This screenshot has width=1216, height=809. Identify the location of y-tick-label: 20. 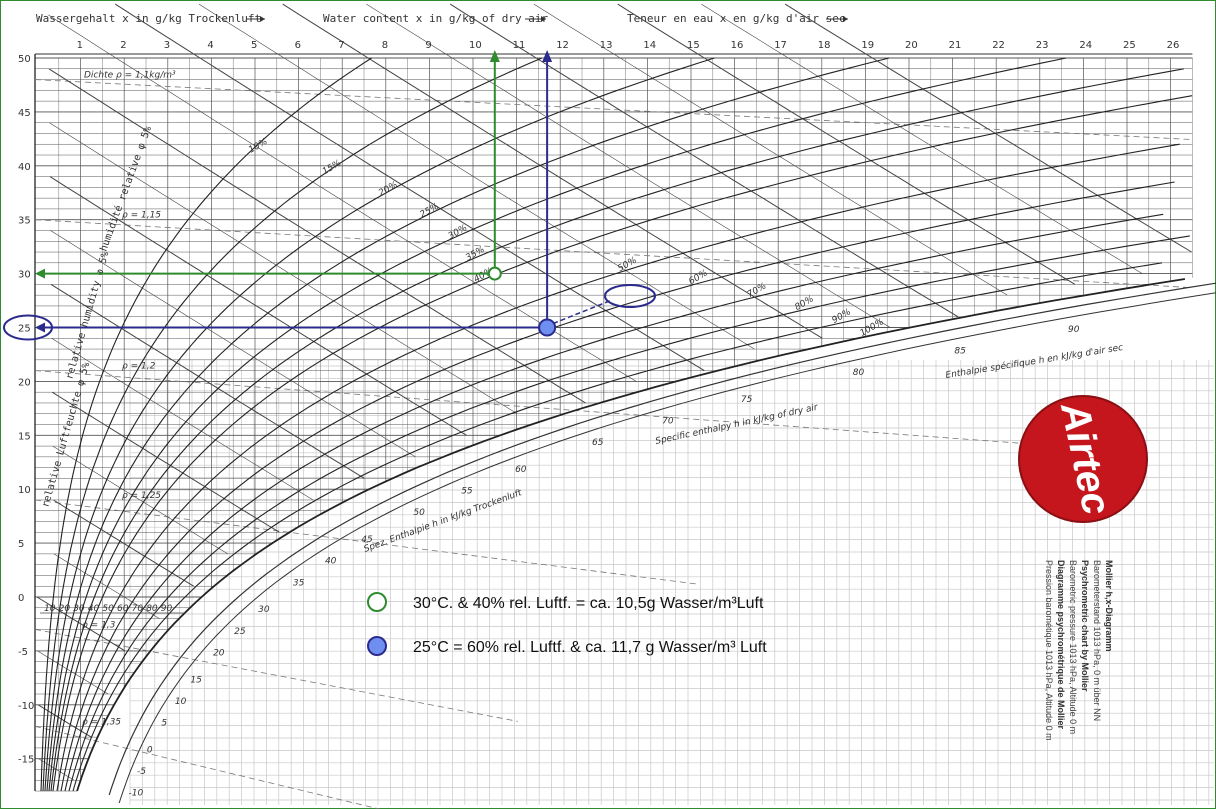
(24, 382).